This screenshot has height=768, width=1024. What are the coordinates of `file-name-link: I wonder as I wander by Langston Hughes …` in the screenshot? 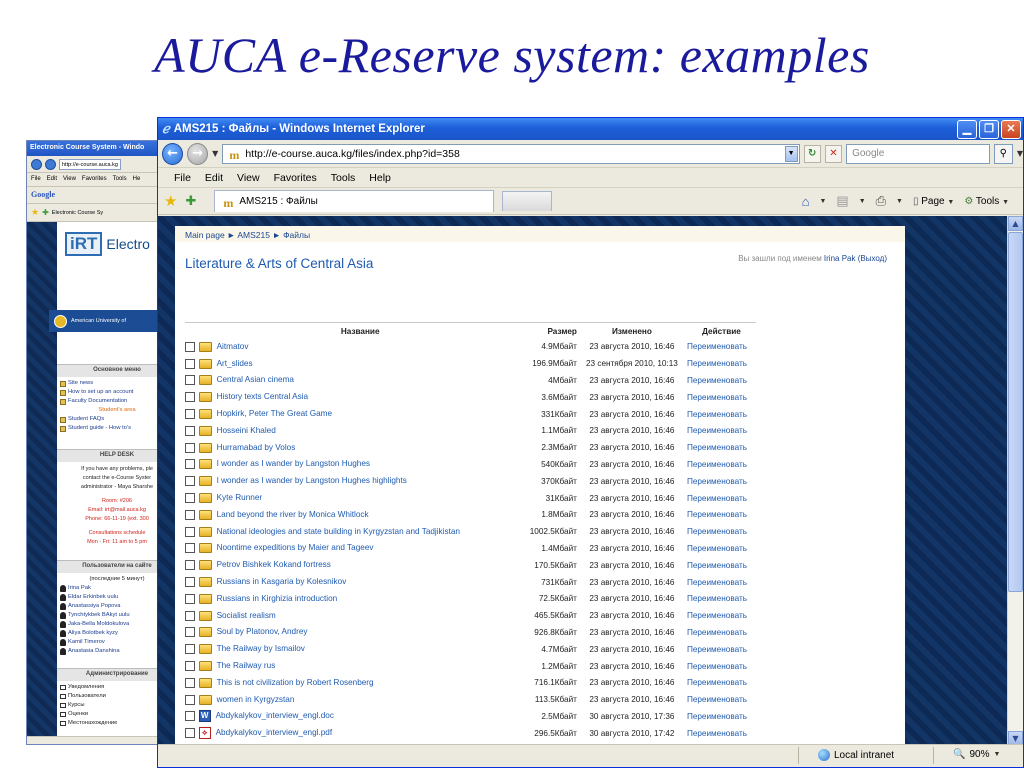 It's located at (312, 480).